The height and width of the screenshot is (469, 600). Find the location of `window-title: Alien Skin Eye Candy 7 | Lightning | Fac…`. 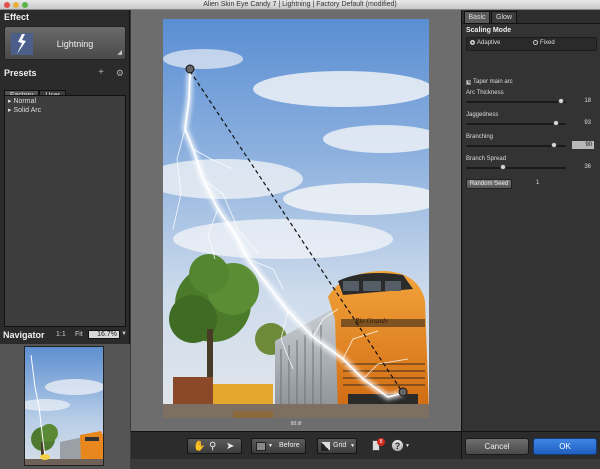

window-title: Alien Skin Eye Candy 7 | Lightning | Fac… is located at coordinates (300, 4).